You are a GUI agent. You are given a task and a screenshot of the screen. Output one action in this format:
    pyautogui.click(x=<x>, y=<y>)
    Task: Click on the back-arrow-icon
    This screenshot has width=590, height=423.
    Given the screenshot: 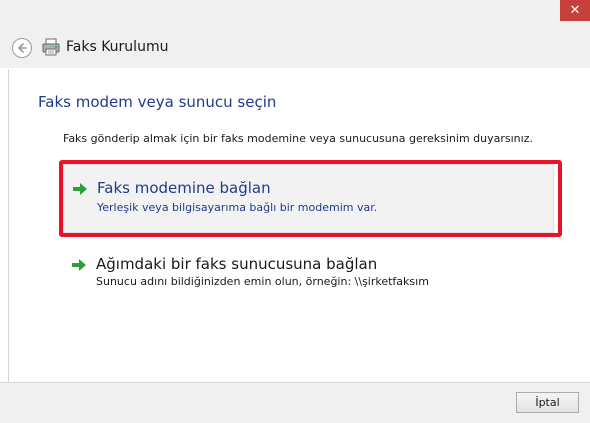 What is the action you would take?
    pyautogui.click(x=22, y=48)
    